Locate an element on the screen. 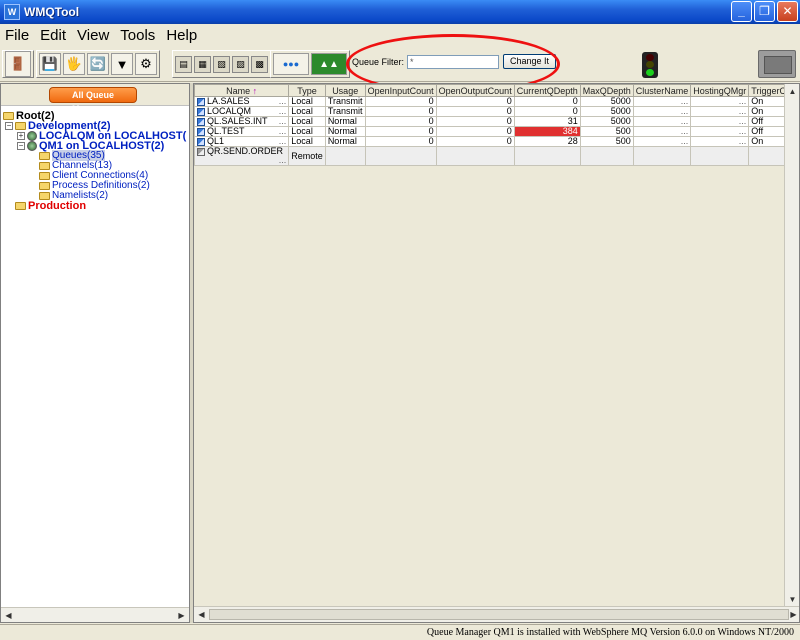 The image size is (800, 640). tree-horizontal-scrollbar: ◀ ▶ is located at coordinates (95, 614).